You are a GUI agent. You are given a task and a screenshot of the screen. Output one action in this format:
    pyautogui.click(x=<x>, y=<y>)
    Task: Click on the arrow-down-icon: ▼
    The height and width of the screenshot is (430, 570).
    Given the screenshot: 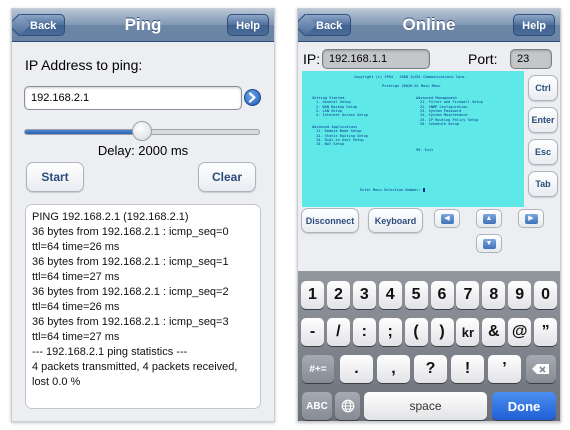 What is the action you would take?
    pyautogui.click(x=489, y=243)
    